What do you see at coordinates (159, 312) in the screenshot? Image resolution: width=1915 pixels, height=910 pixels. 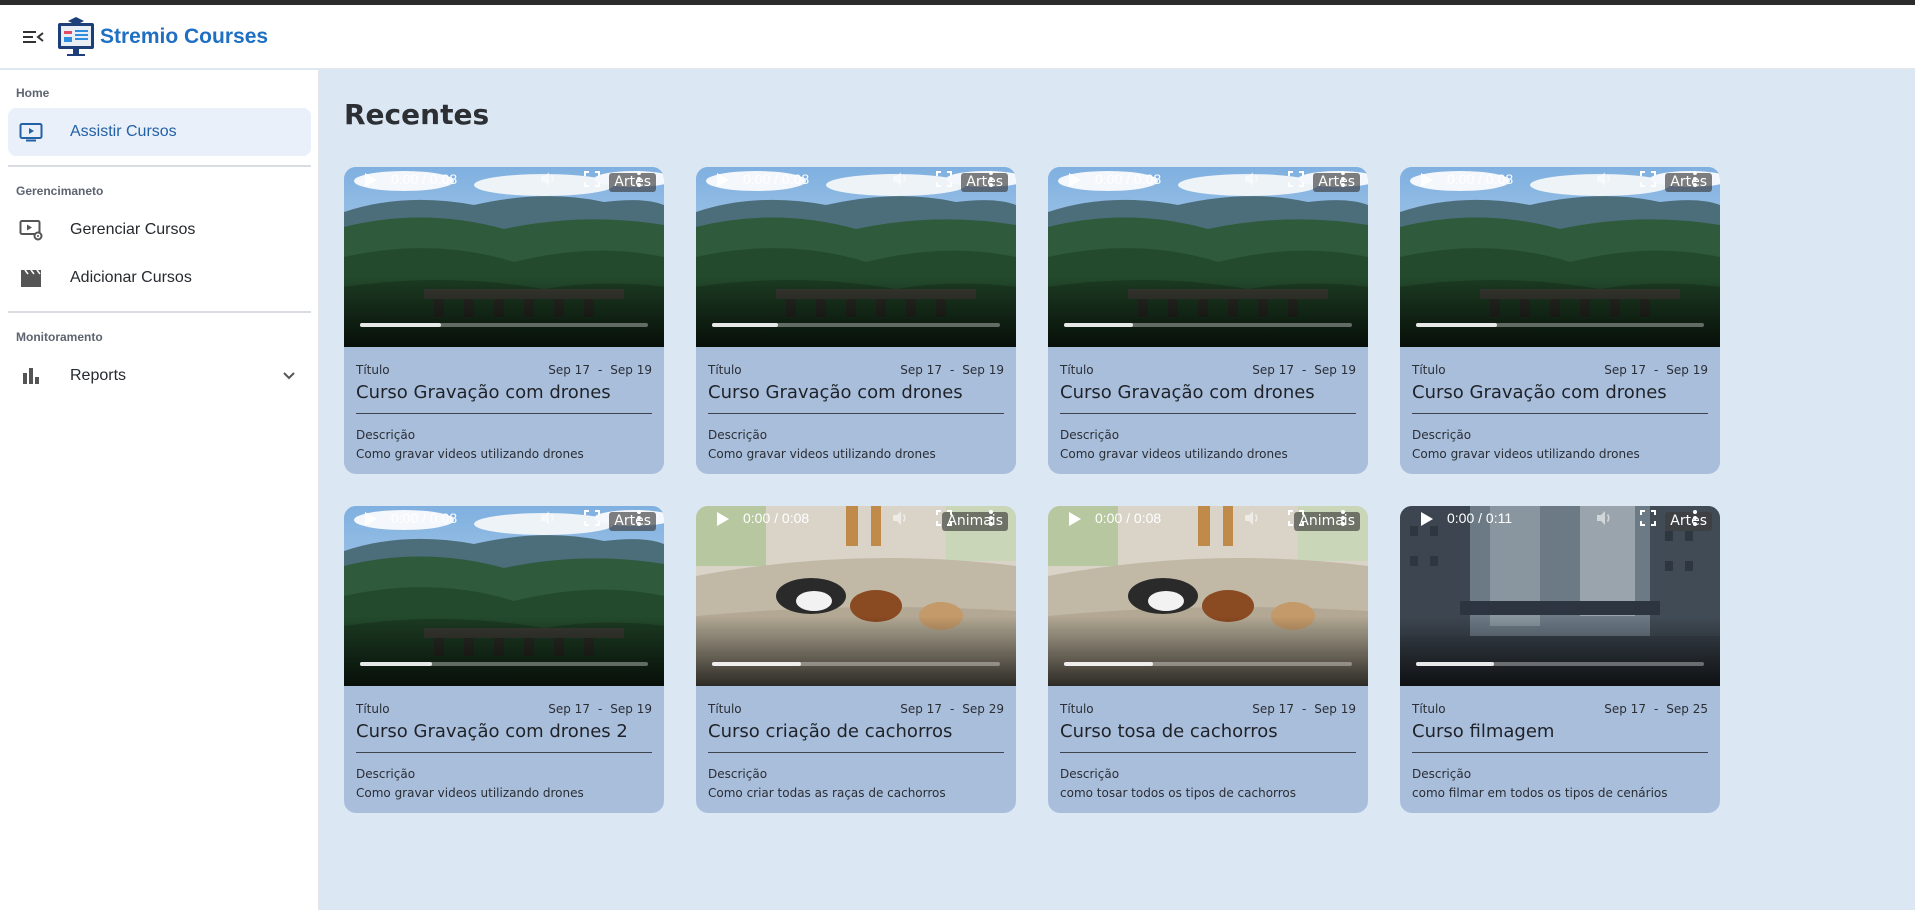 I see `sidebar-divider` at bounding box center [159, 312].